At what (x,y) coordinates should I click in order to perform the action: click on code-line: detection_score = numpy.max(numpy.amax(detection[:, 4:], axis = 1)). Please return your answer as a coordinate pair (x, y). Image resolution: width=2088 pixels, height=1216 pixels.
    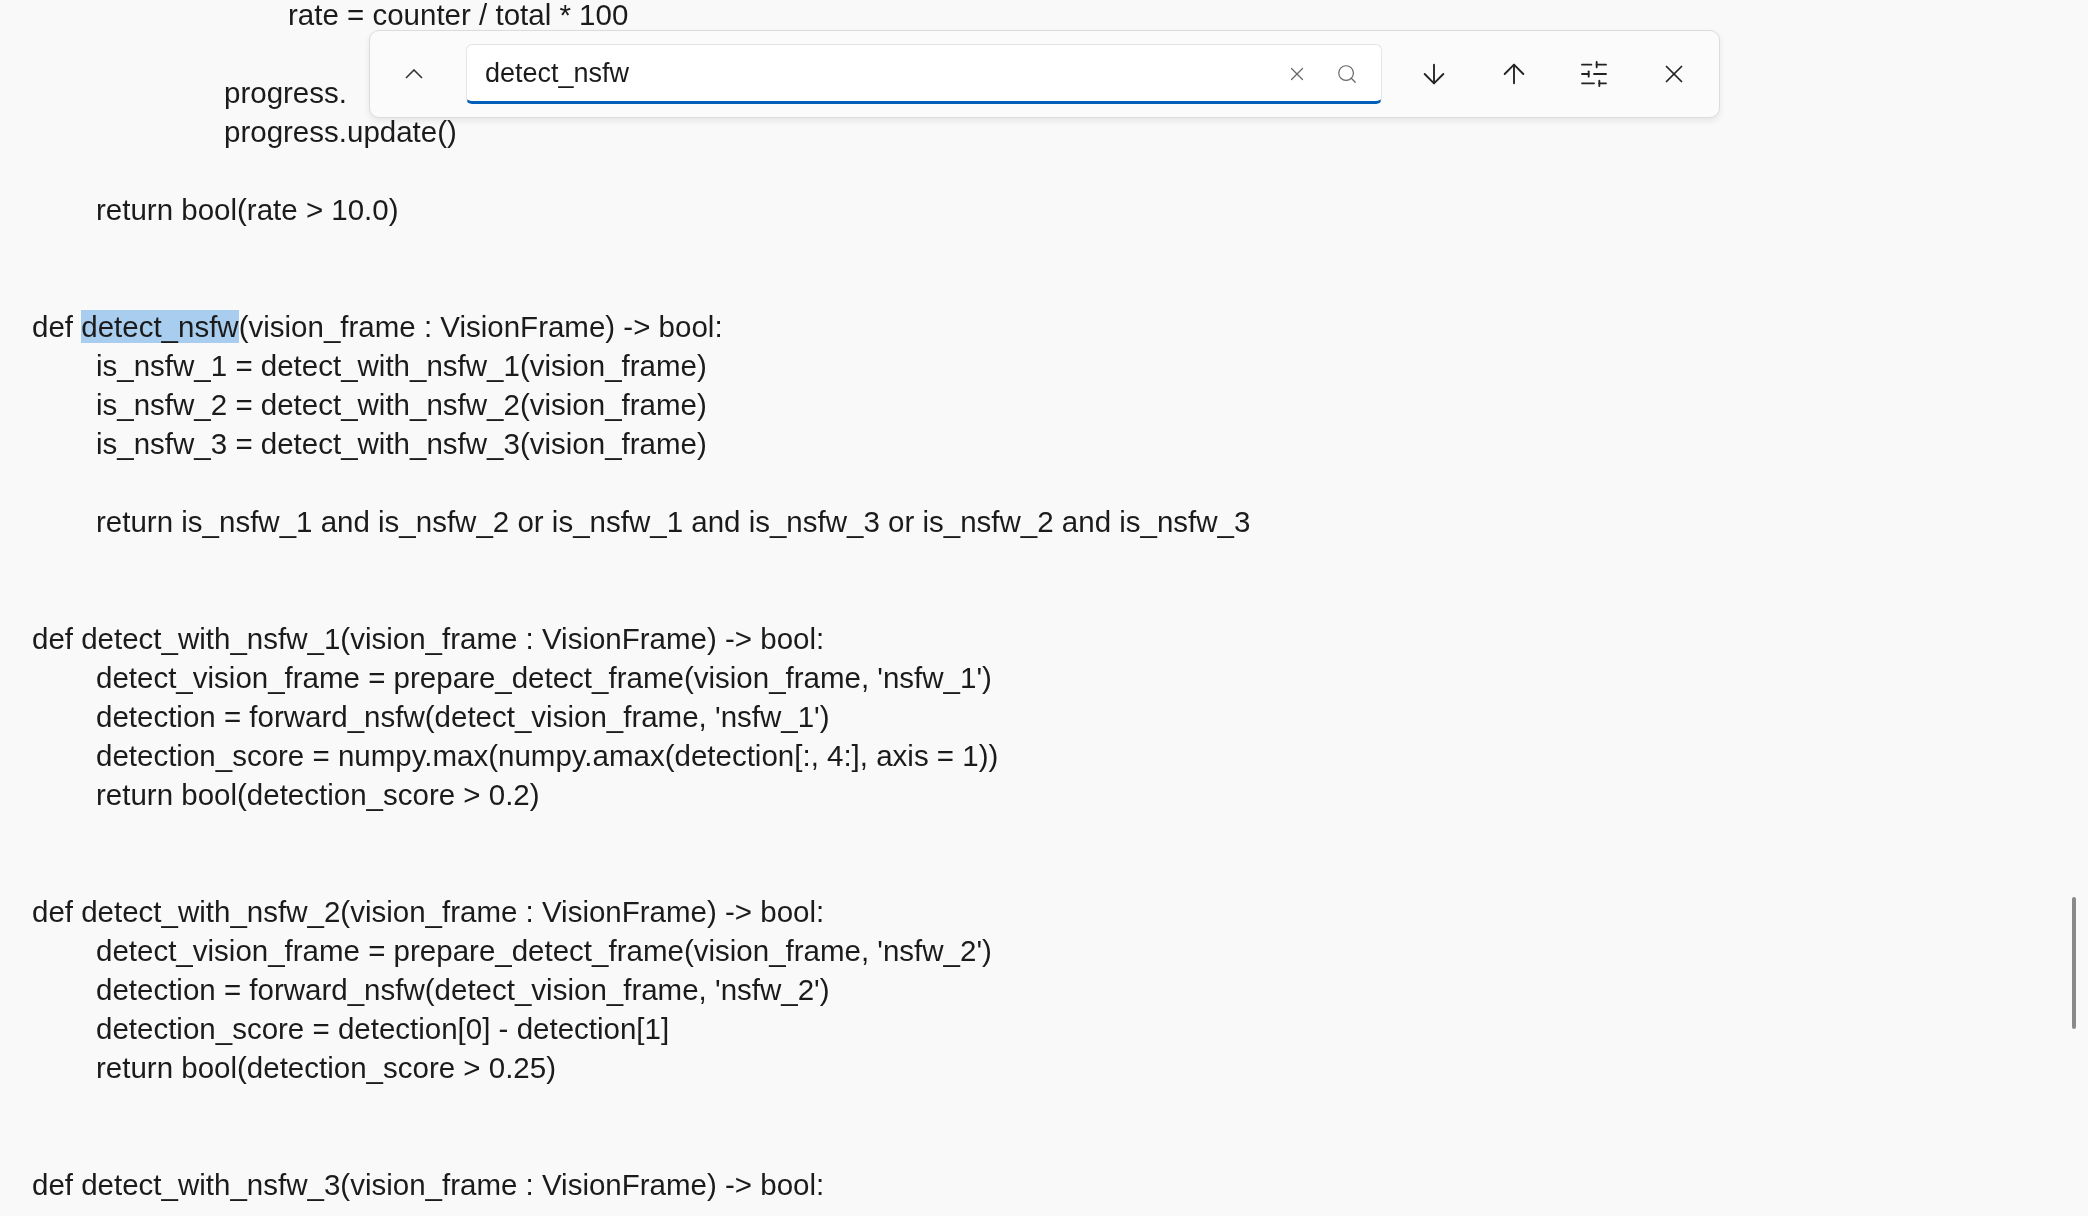
    Looking at the image, I should click on (547, 755).